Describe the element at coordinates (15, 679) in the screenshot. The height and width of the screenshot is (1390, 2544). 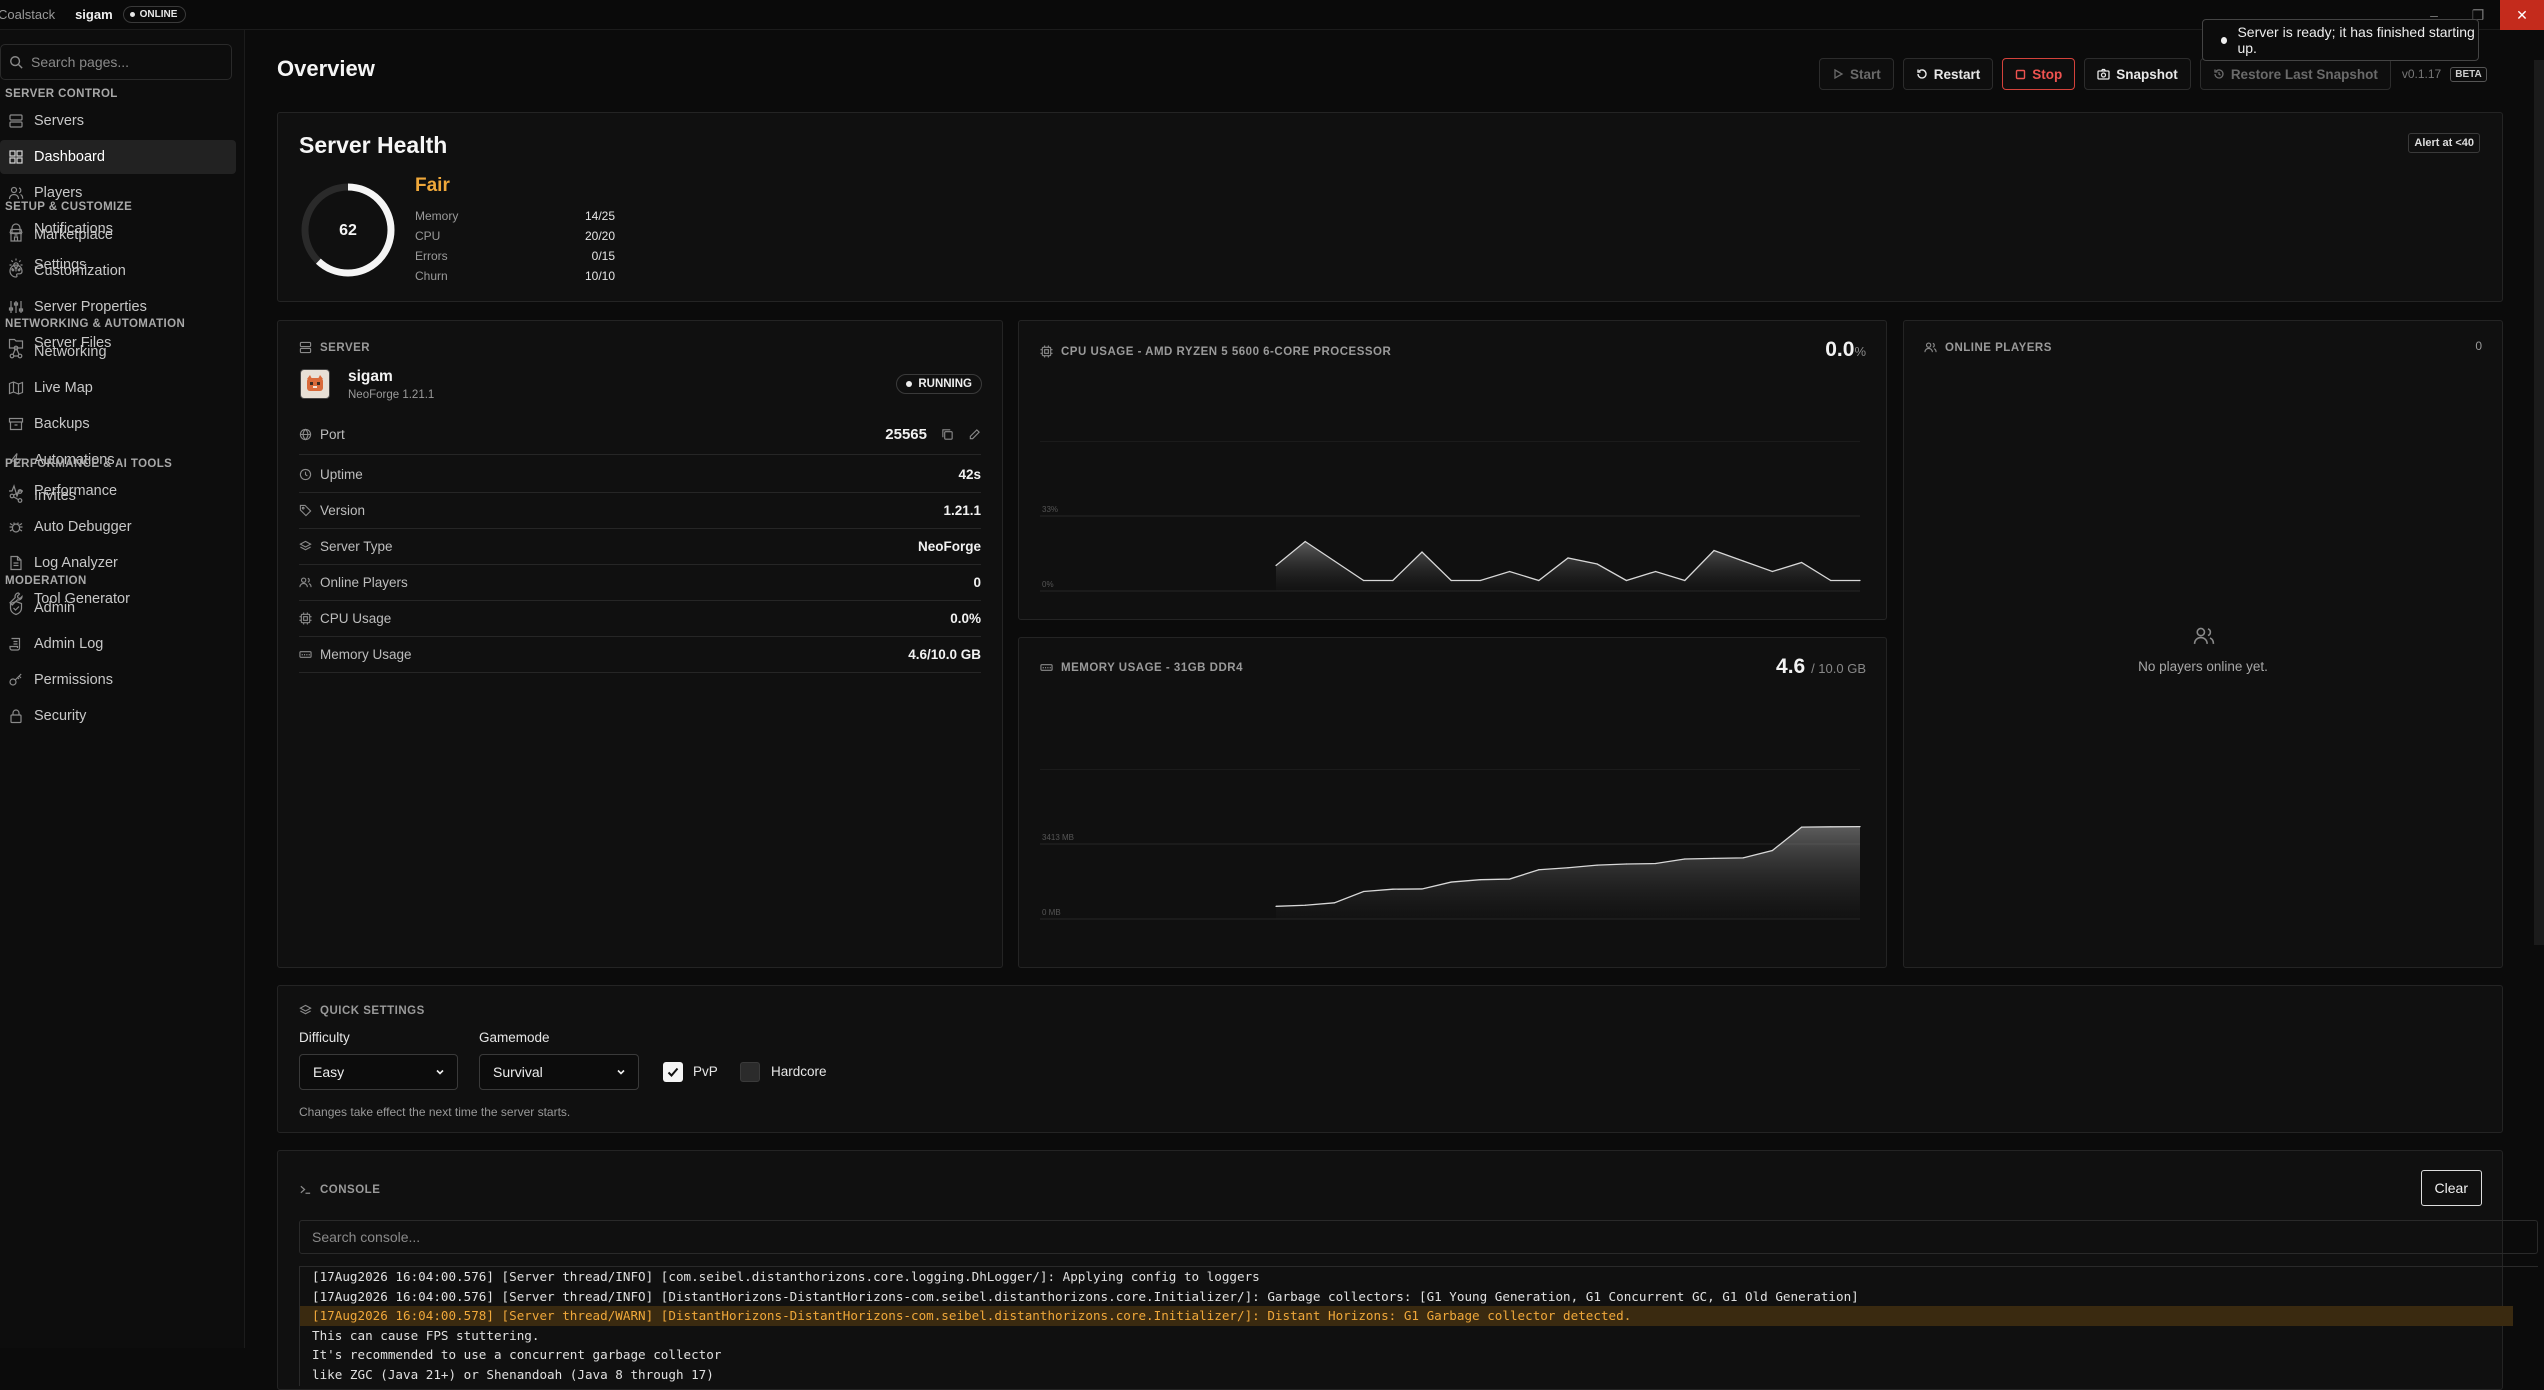
I see `key-icon` at that location.